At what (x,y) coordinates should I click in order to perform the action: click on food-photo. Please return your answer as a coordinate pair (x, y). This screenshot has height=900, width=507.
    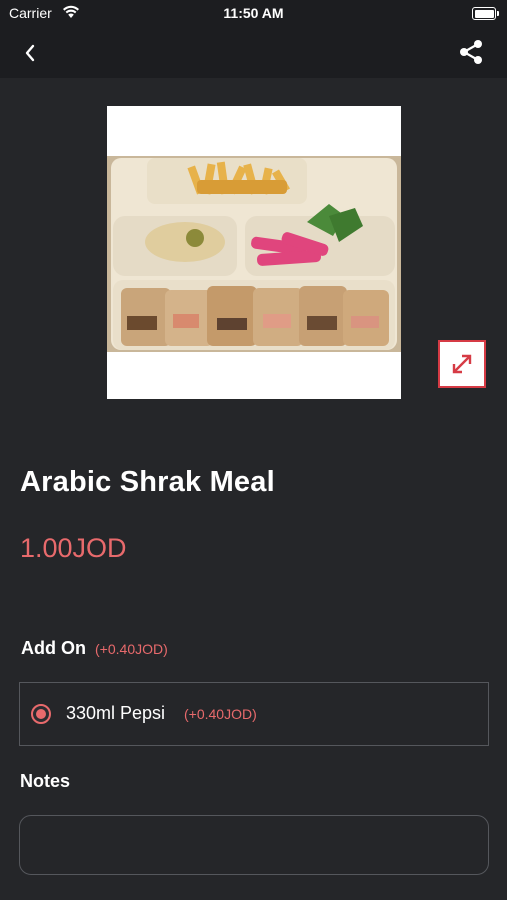
    Looking at the image, I should click on (254, 254).